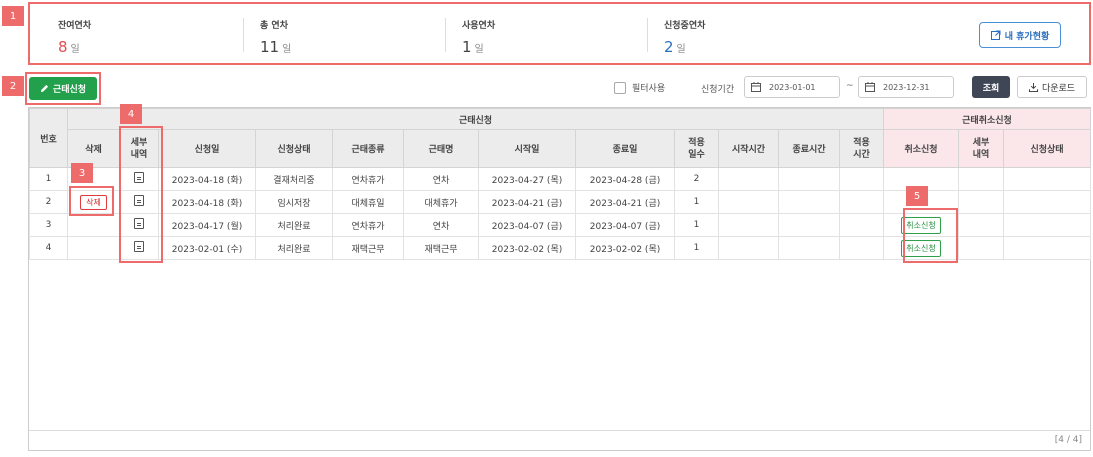 This screenshot has width=1093, height=457. What do you see at coordinates (1052, 87) in the screenshot?
I see `download-button: 다운로드` at bounding box center [1052, 87].